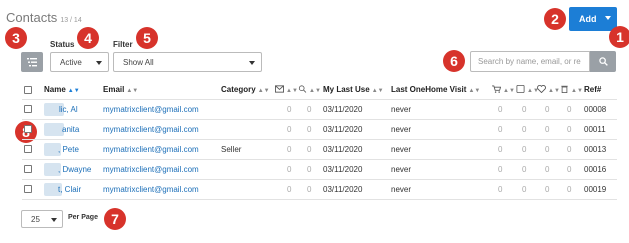 The image size is (629, 243). I want to click on divider, so click(319, 199).